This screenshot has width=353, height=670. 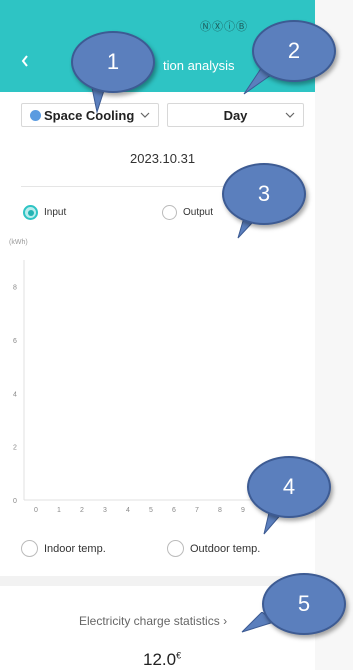 I want to click on mode-color-dot, so click(x=35, y=115).